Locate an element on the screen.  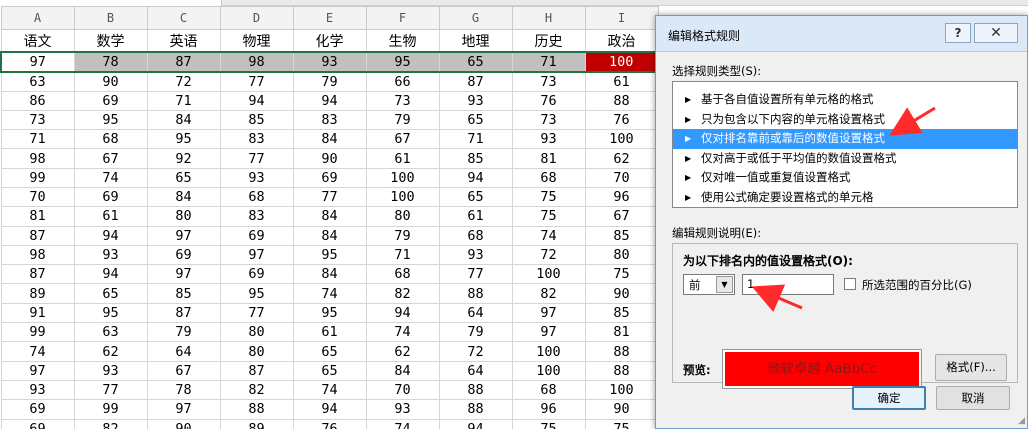
rule-type-item: ▶ 只为包含以下内容的单元格设置格式 is located at coordinates (845, 120).